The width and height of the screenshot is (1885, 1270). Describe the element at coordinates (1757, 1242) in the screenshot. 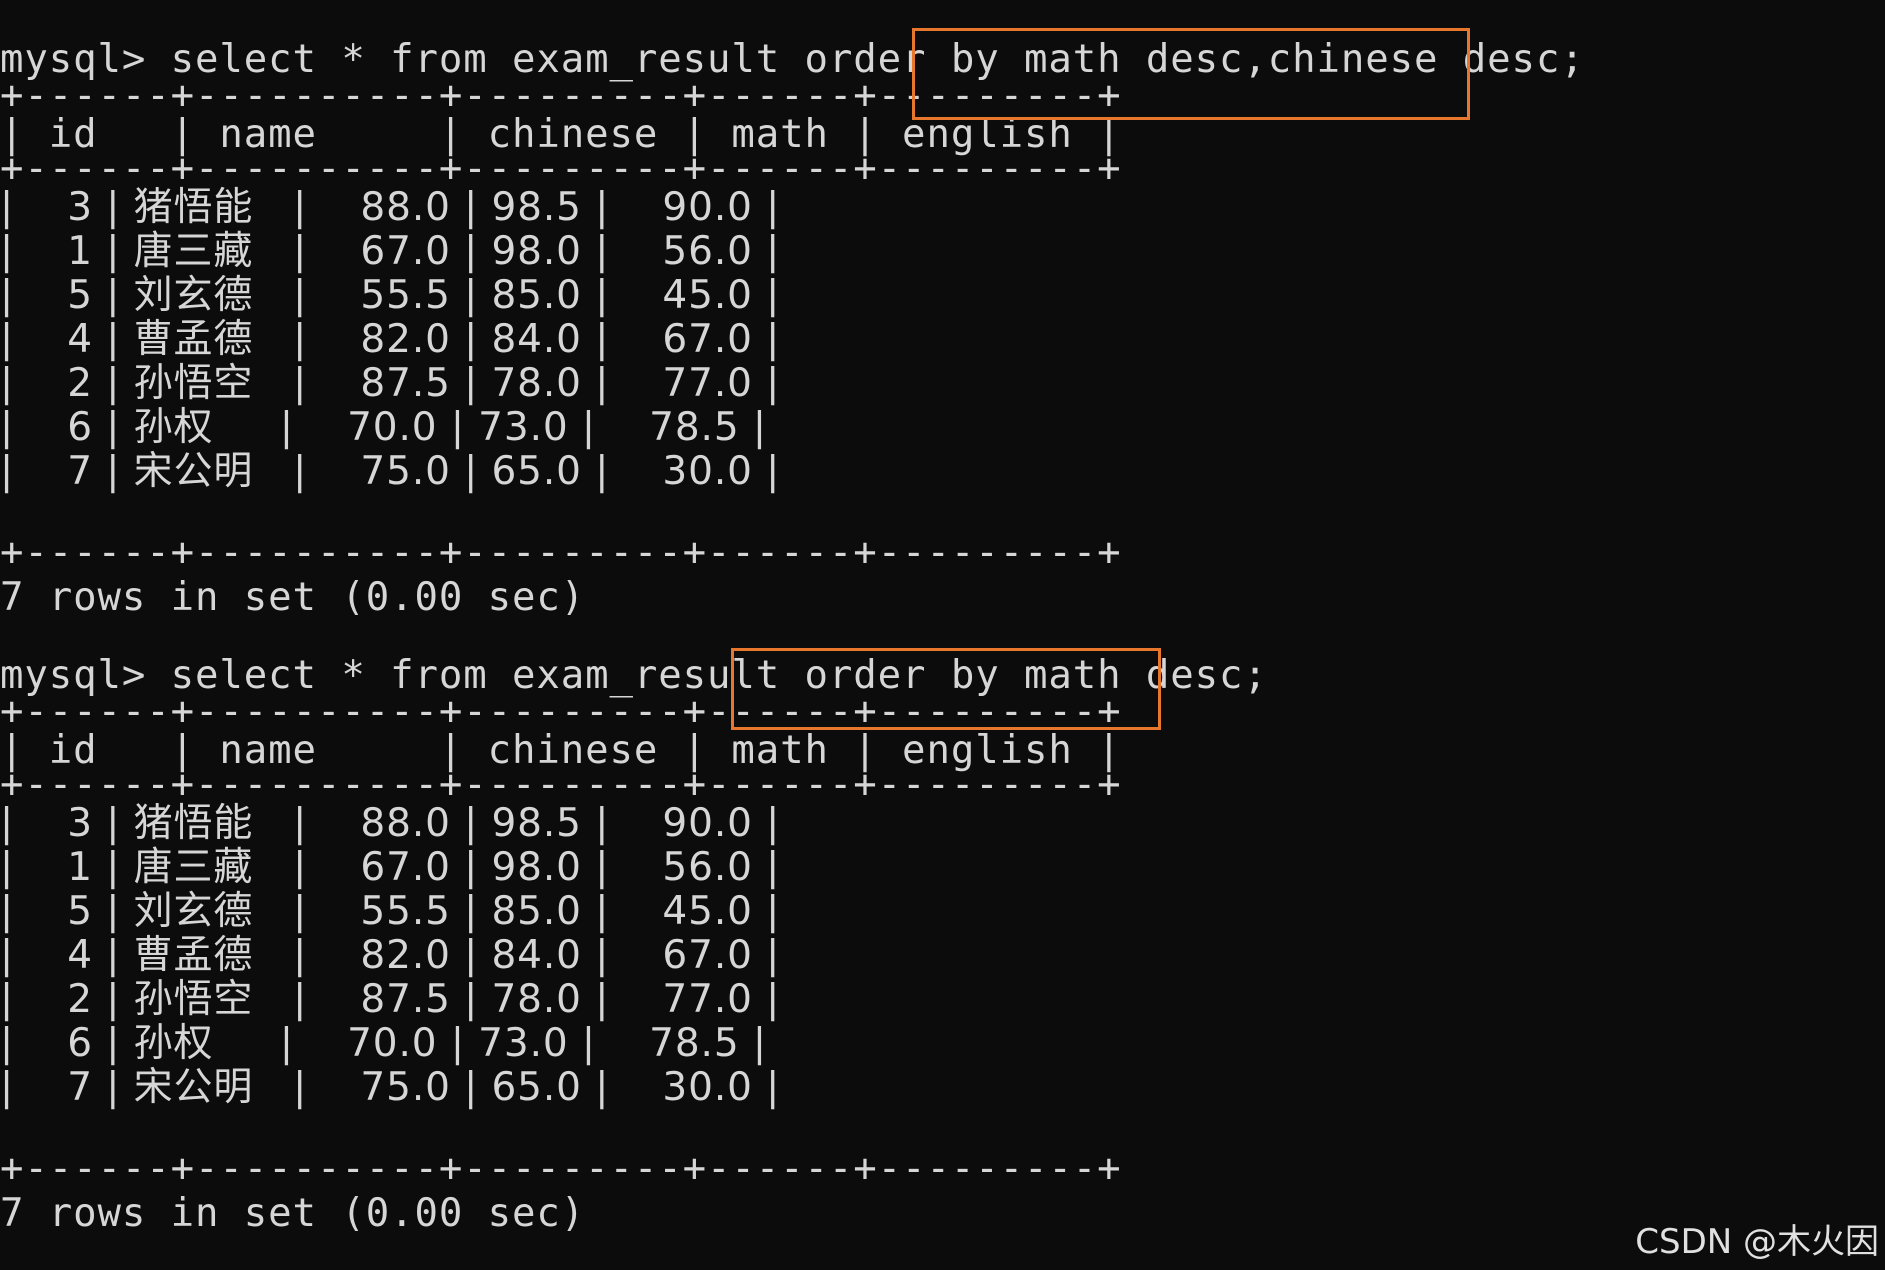

I see `watermark: CSDN @木火因` at that location.